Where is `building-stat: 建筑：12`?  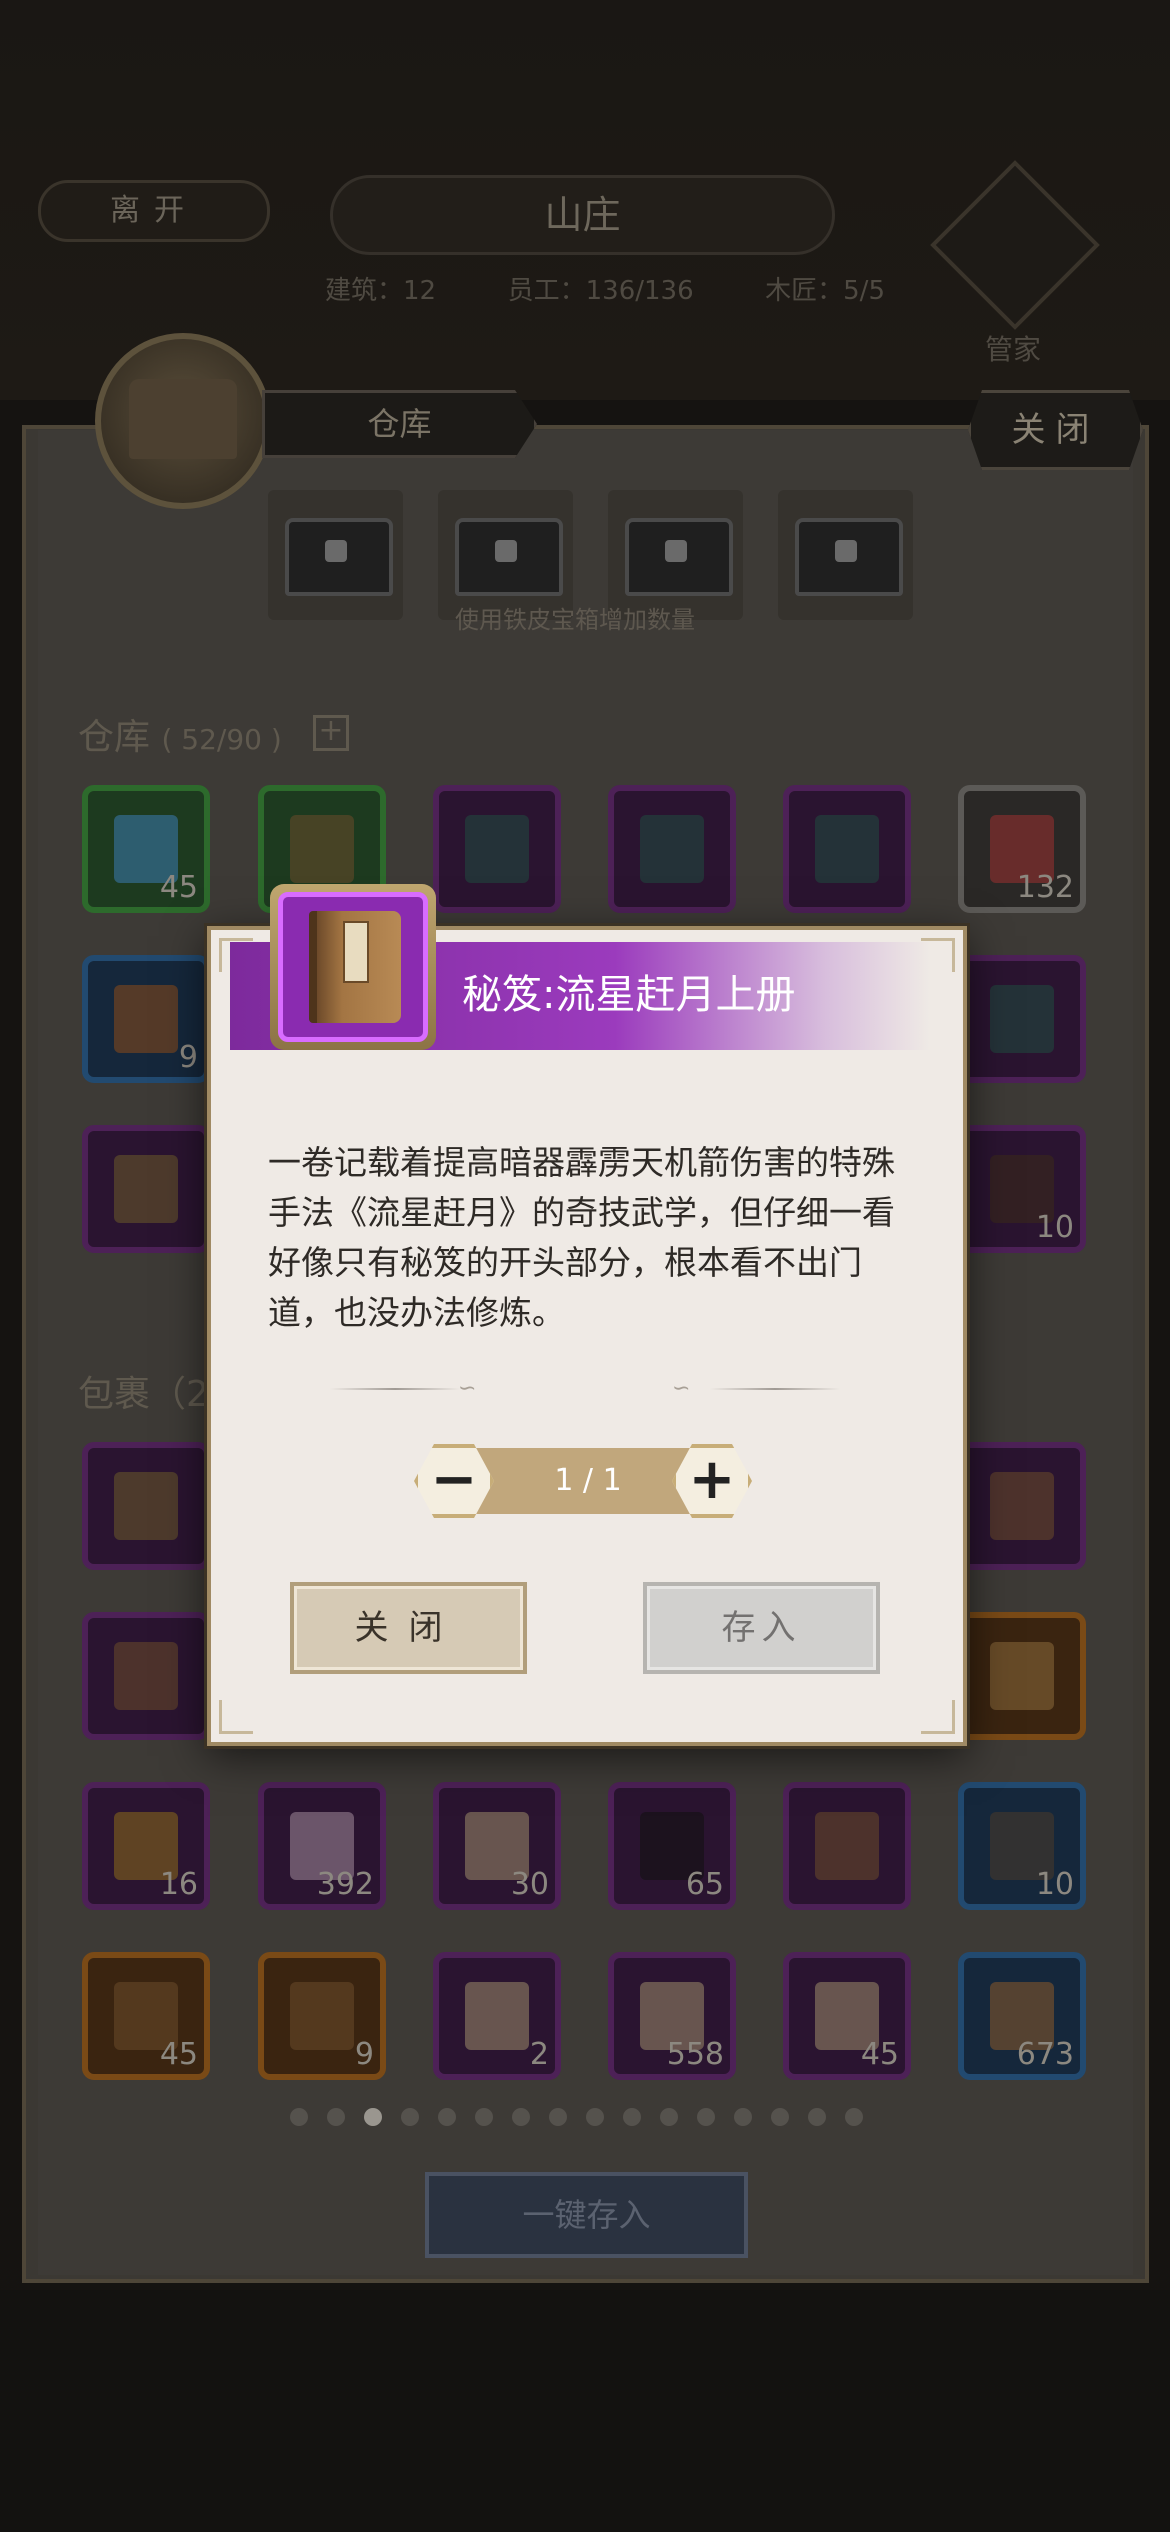 building-stat: 建筑：12 is located at coordinates (381, 291).